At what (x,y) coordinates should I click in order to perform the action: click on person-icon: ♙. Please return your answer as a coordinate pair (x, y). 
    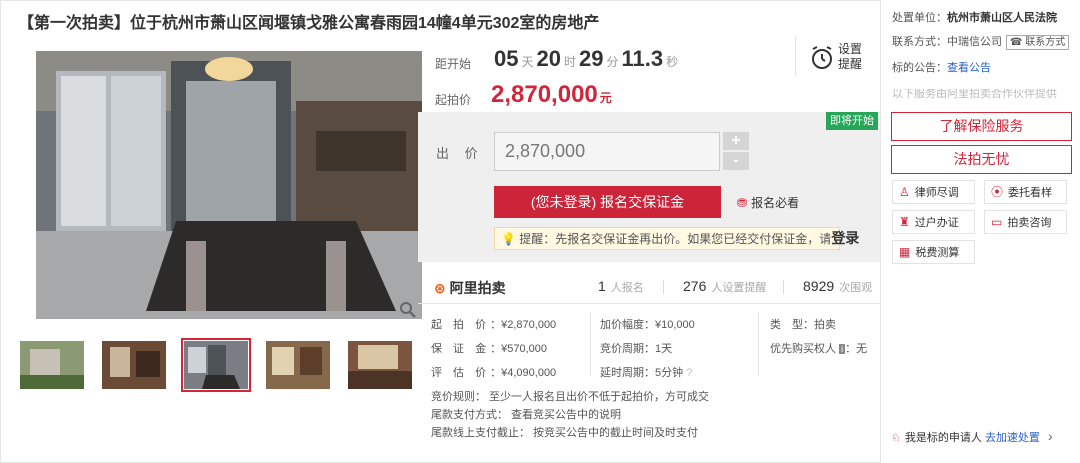
    Looking at the image, I should click on (904, 192).